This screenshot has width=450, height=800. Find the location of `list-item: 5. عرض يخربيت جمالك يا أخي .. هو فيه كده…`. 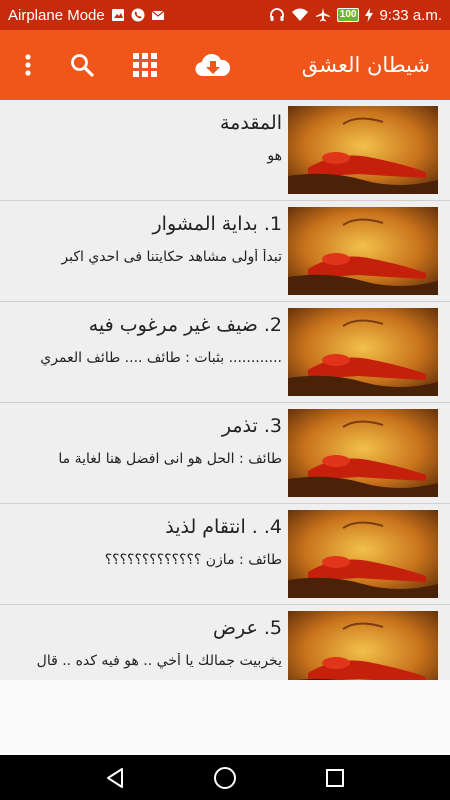

list-item: 5. عرض يخربيت جمالك يا أخي .. هو فيه كده… is located at coordinates (225, 642).